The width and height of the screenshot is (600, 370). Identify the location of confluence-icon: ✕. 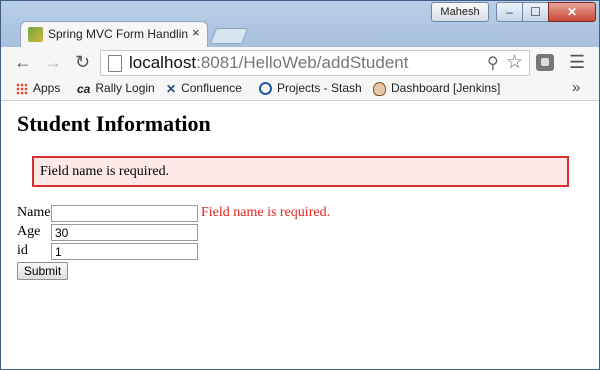
(171, 88).